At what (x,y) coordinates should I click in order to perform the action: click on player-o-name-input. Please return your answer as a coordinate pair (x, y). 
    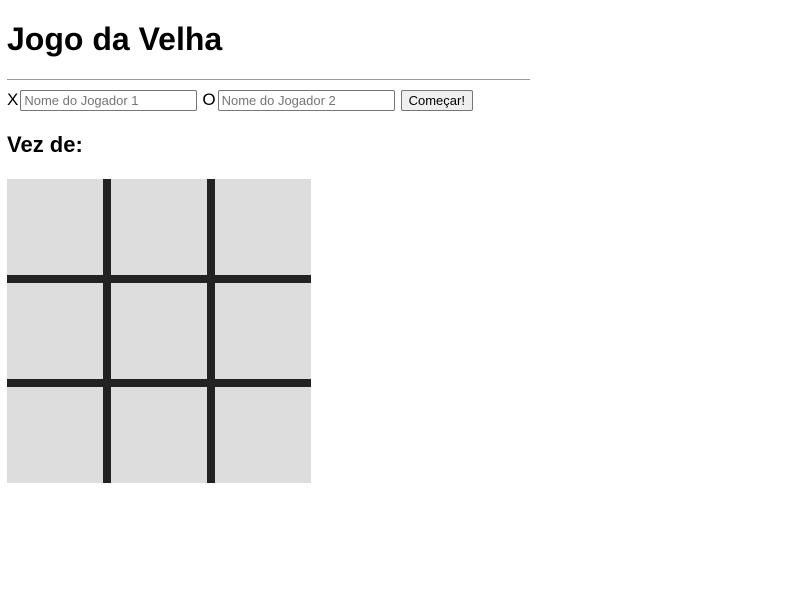
    Looking at the image, I should click on (306, 100).